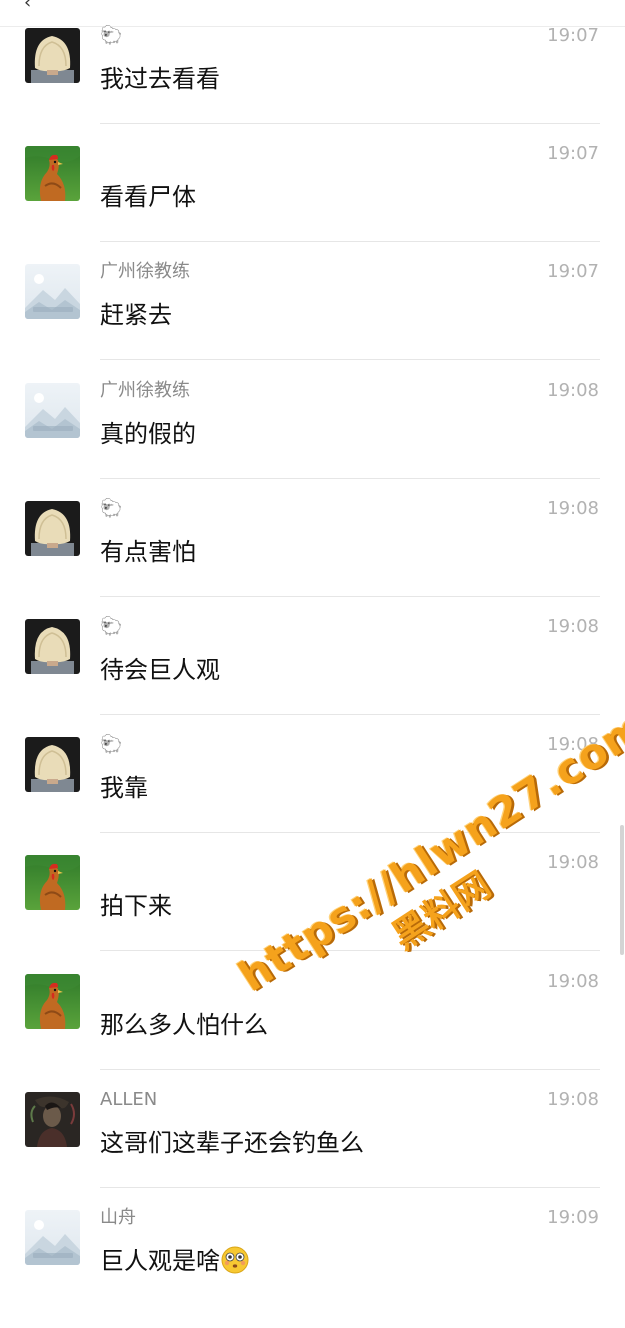  I want to click on message-text: 拍下来, so click(136, 906).